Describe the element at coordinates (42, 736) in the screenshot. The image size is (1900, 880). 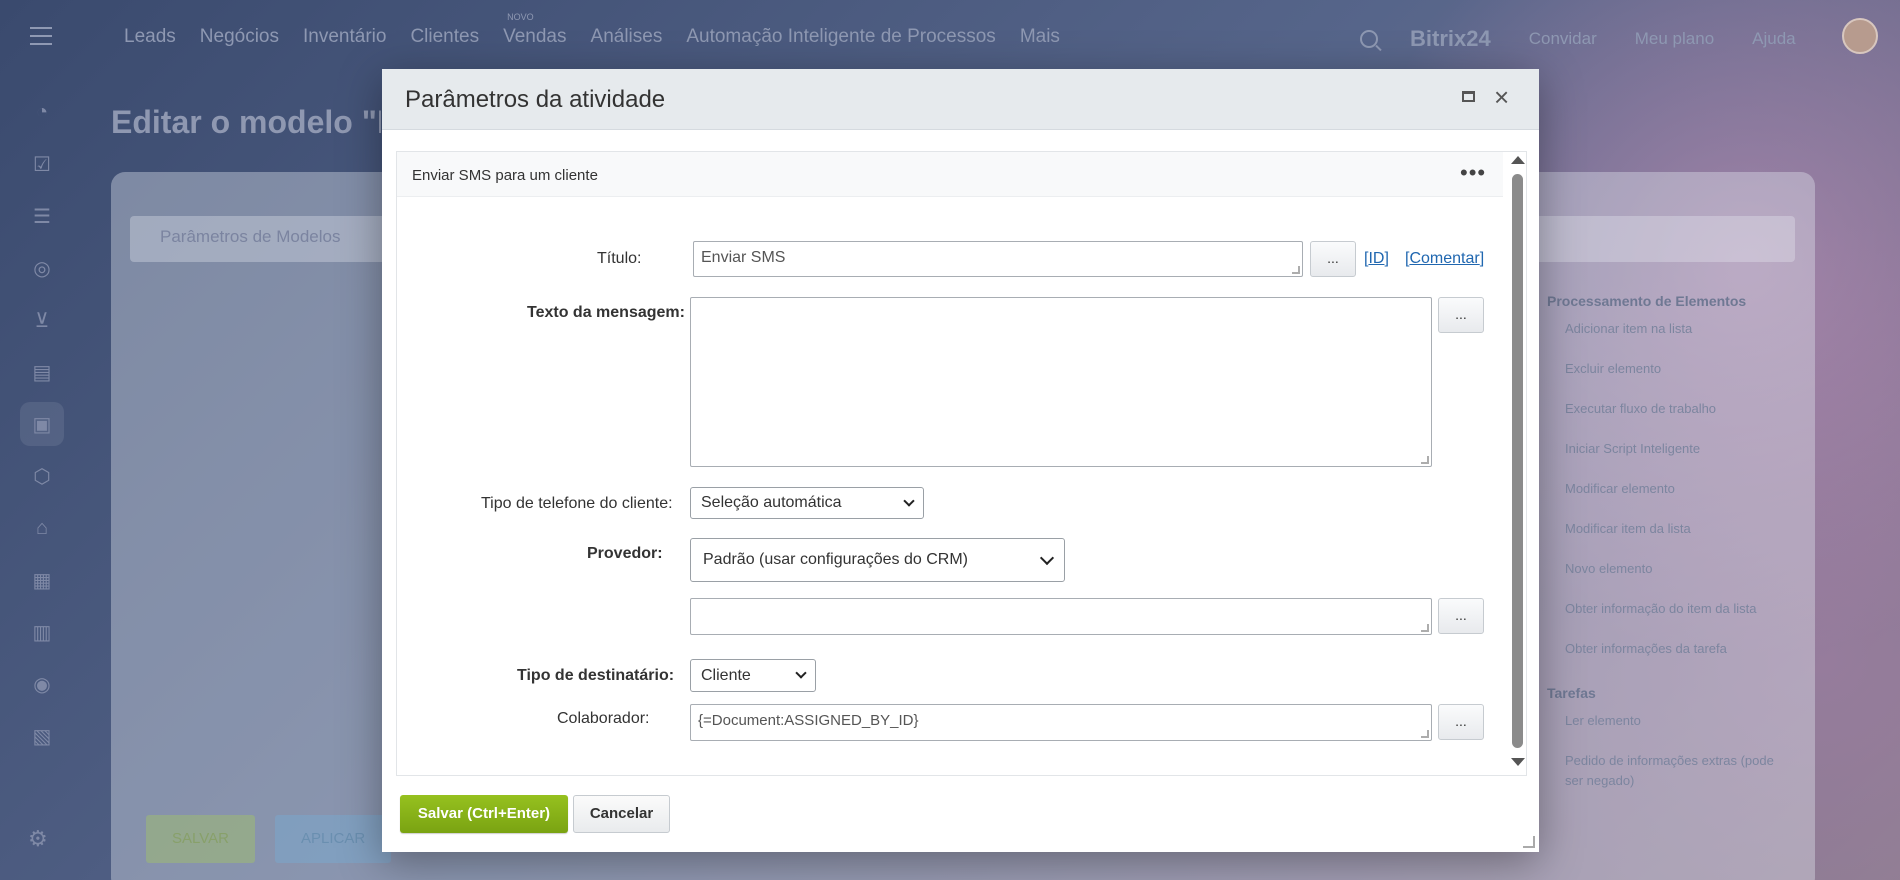
I see `sidebar-docs-icon: ▧` at that location.